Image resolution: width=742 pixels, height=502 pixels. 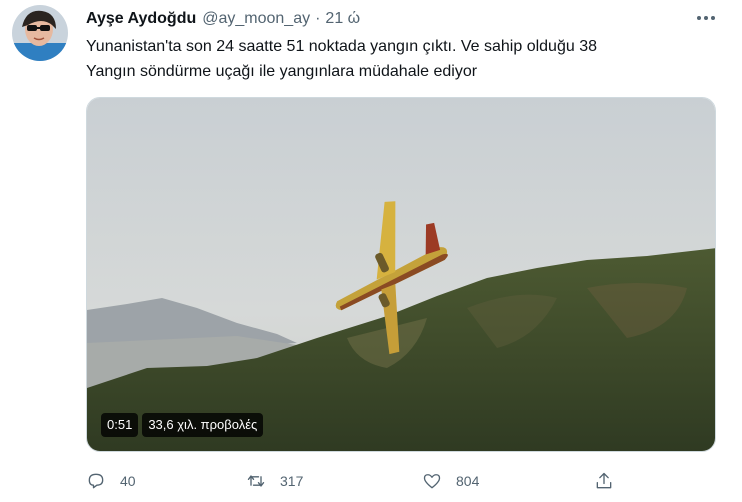 I want to click on video-views: 33,6 χιλ. προβολές, so click(x=203, y=425).